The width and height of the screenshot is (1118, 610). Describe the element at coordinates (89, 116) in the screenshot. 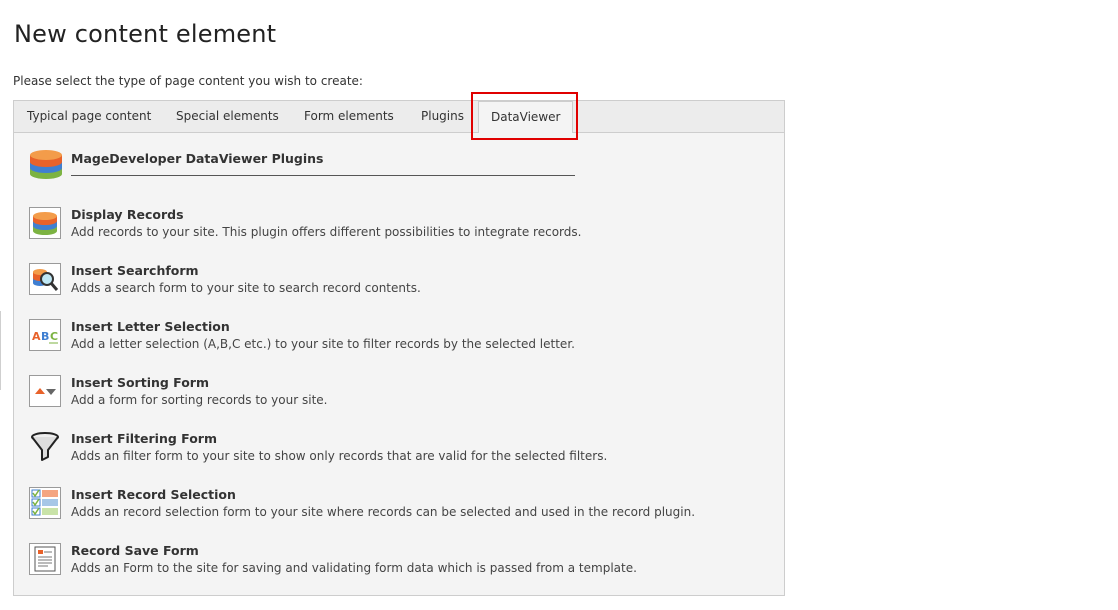

I see `tab-typical-page-content: Typical page content` at that location.